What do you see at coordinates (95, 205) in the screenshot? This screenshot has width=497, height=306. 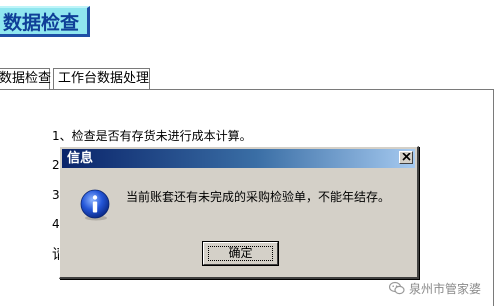 I see `info-icon` at bounding box center [95, 205].